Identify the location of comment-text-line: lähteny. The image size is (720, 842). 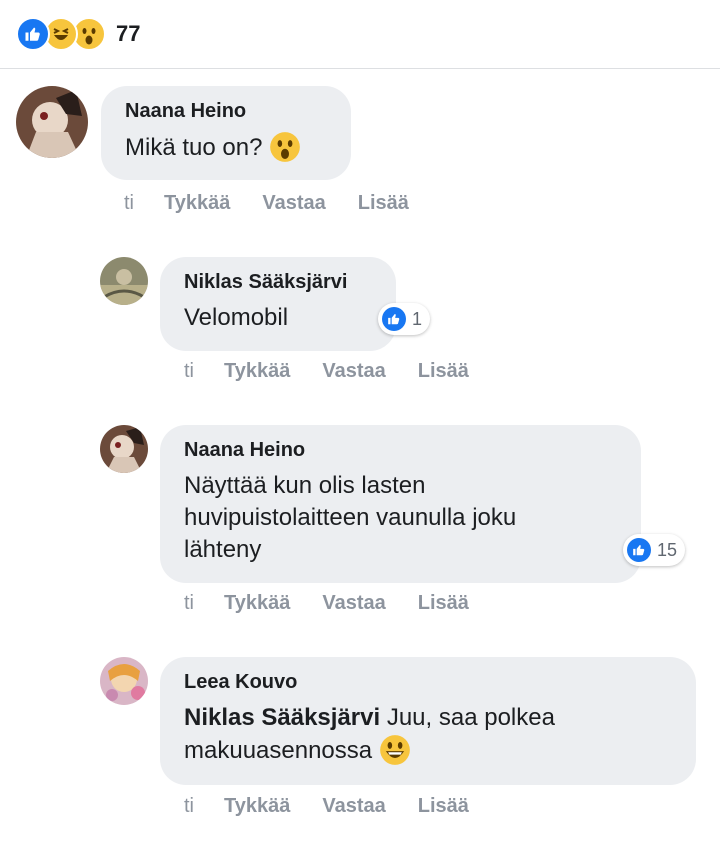
(223, 549).